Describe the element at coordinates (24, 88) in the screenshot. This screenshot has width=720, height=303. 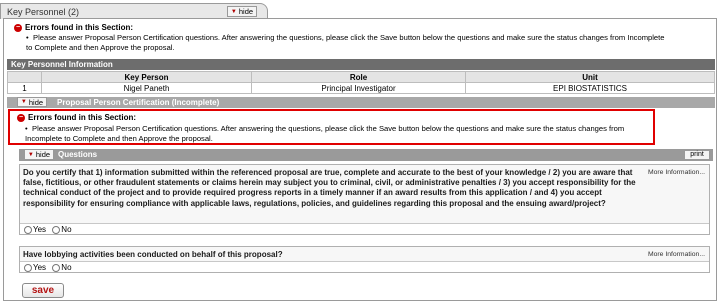
I see `row-index: 1` at that location.